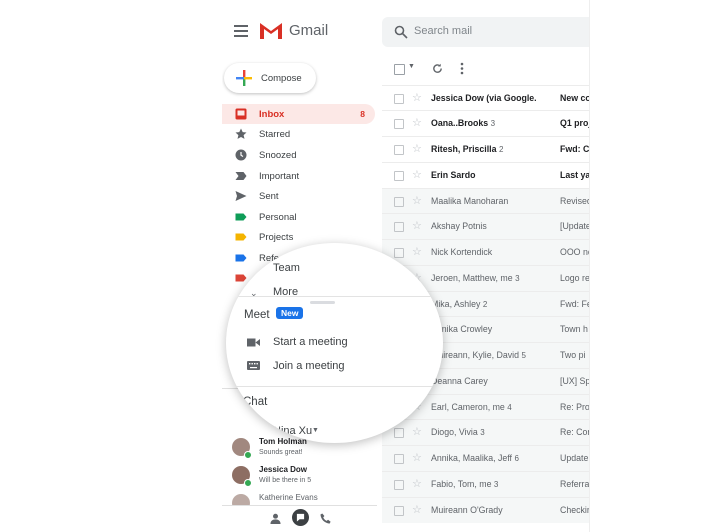  What do you see at coordinates (399, 69) in the screenshot?
I see `select-all-checkbox` at bounding box center [399, 69].